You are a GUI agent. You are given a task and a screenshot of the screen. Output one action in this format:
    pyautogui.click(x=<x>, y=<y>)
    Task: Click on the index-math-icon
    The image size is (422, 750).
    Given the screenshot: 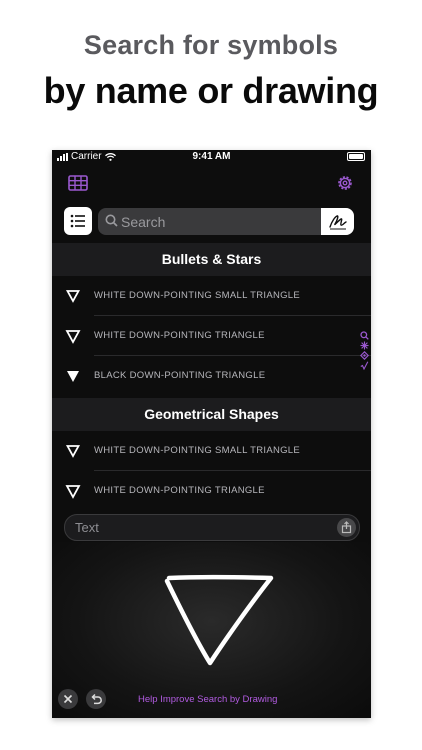 What is the action you would take?
    pyautogui.click(x=364, y=365)
    